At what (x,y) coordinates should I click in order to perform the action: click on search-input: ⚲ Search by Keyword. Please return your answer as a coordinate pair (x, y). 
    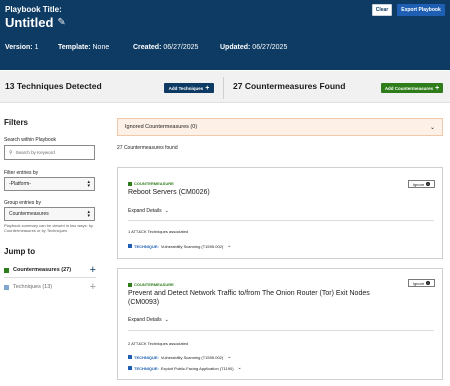
    Looking at the image, I should click on (49, 152).